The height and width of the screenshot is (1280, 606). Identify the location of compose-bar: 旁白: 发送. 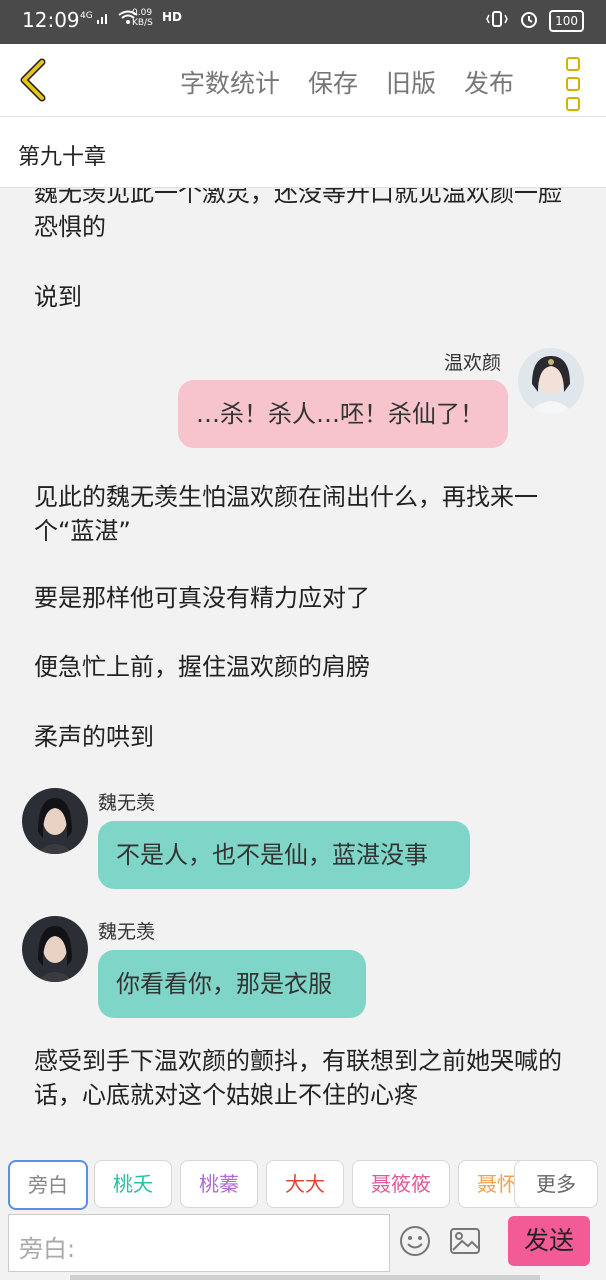
(303, 1245).